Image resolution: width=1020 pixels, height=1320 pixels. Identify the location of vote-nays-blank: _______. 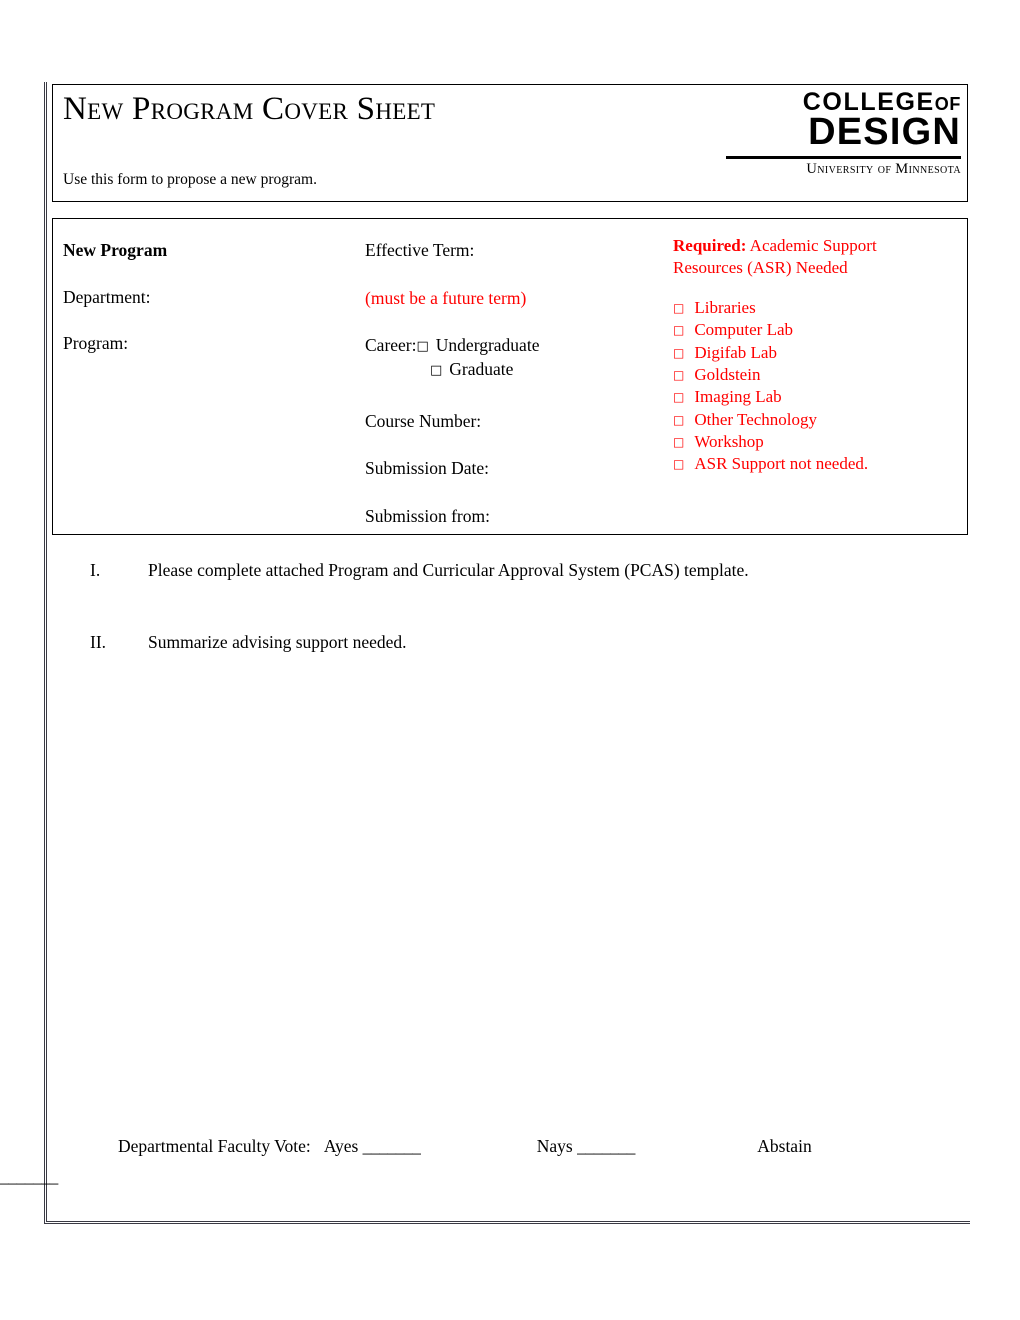
(606, 1146).